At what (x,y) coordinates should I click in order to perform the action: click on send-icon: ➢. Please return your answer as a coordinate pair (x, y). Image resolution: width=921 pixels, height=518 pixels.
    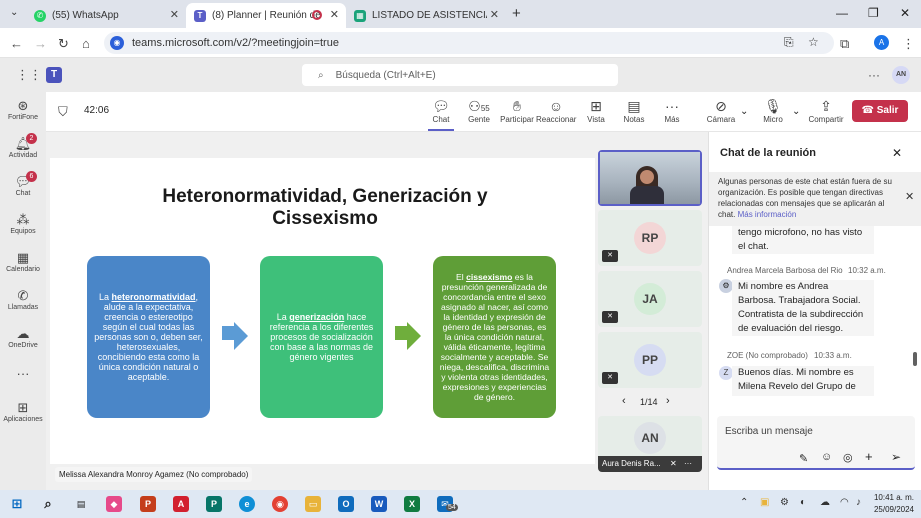
    Looking at the image, I should click on (896, 457).